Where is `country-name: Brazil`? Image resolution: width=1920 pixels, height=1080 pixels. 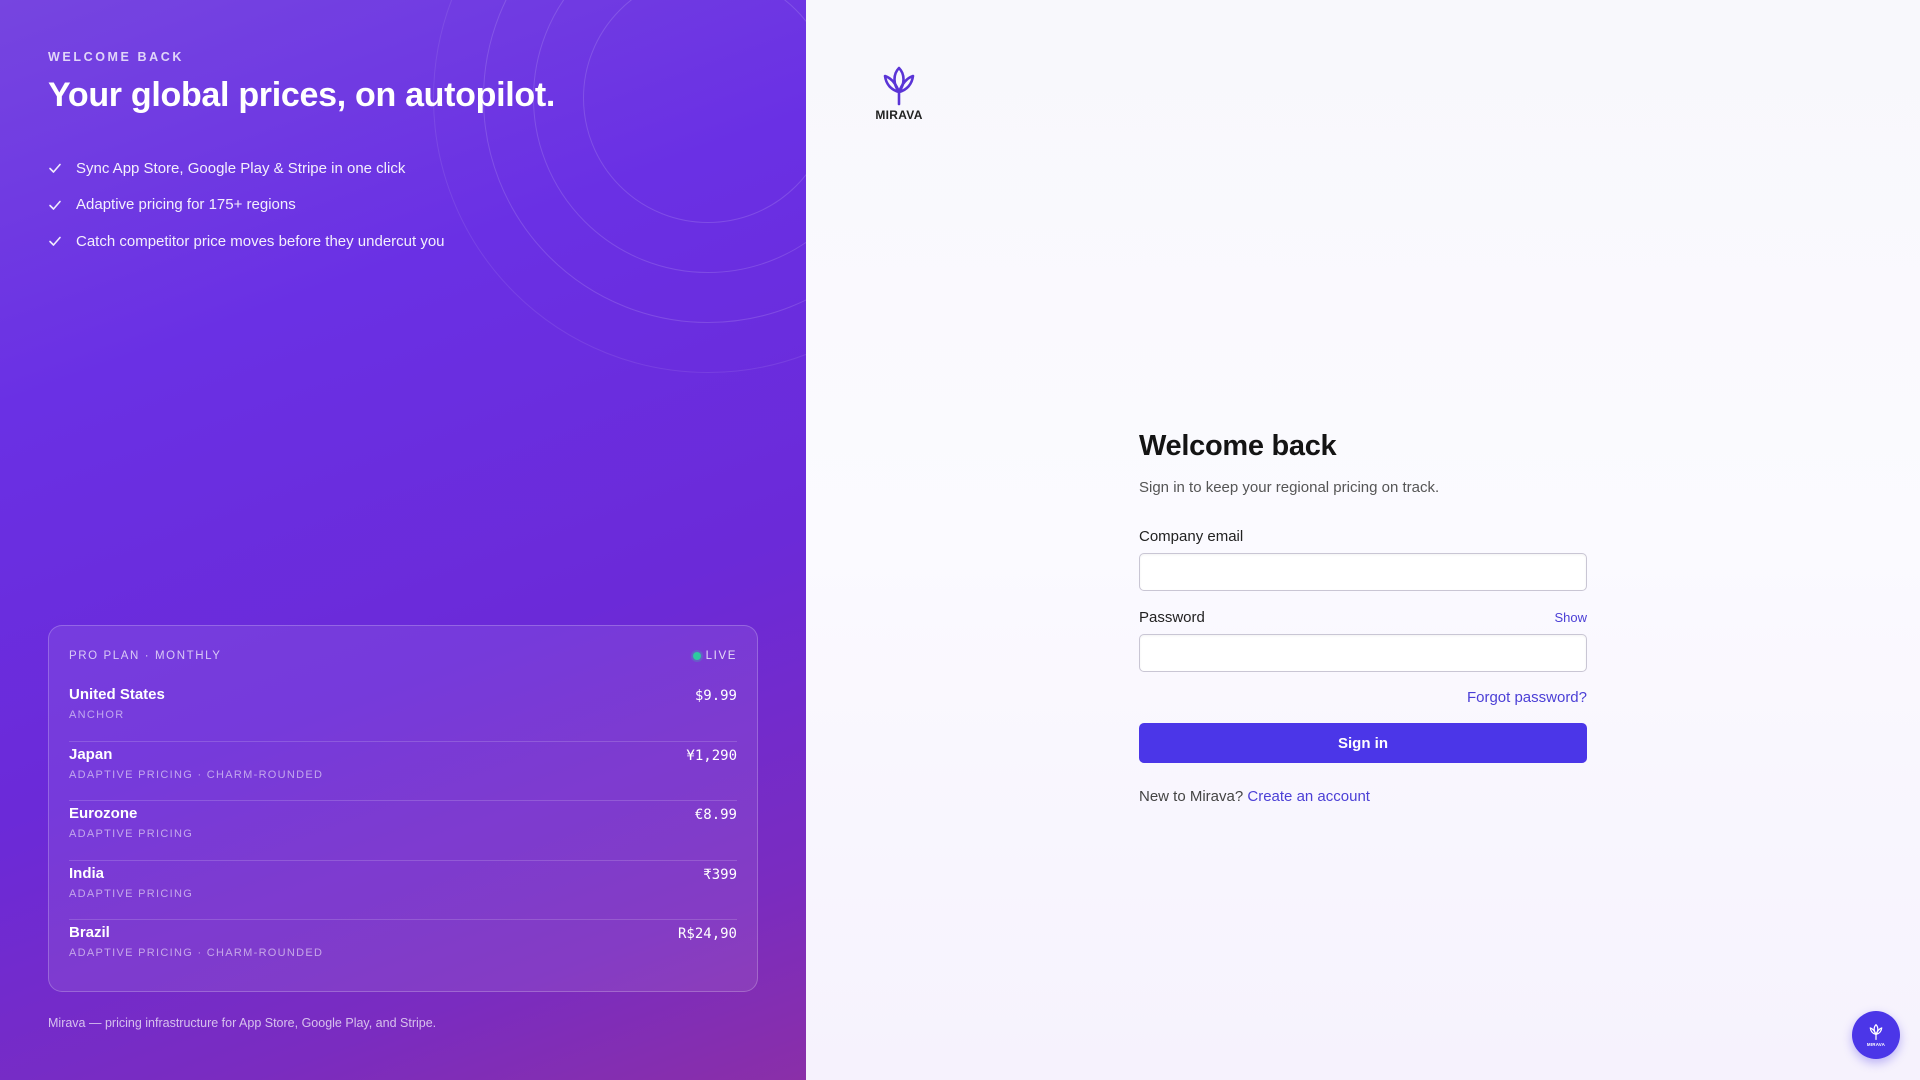 country-name: Brazil is located at coordinates (89, 932).